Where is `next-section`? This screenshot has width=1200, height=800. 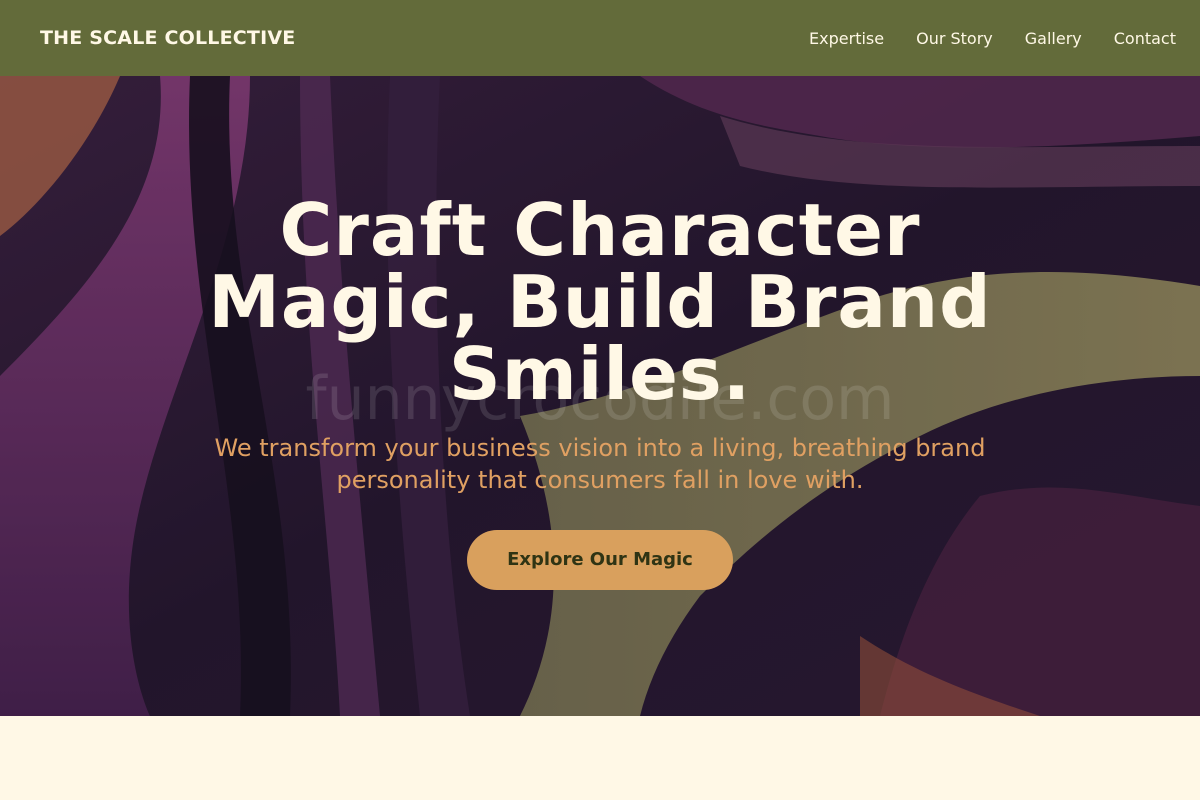 next-section is located at coordinates (600, 758).